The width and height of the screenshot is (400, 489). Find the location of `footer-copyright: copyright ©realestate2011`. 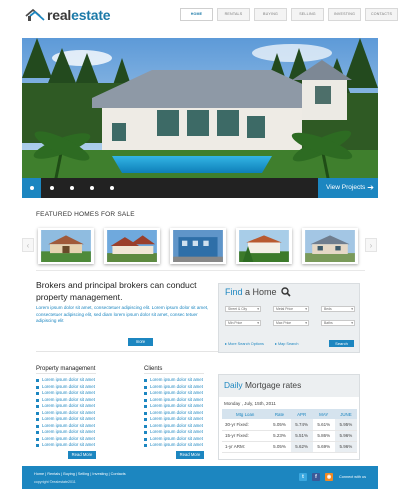

footer-copyright: copyright ©realestate2011 is located at coordinates (55, 482).